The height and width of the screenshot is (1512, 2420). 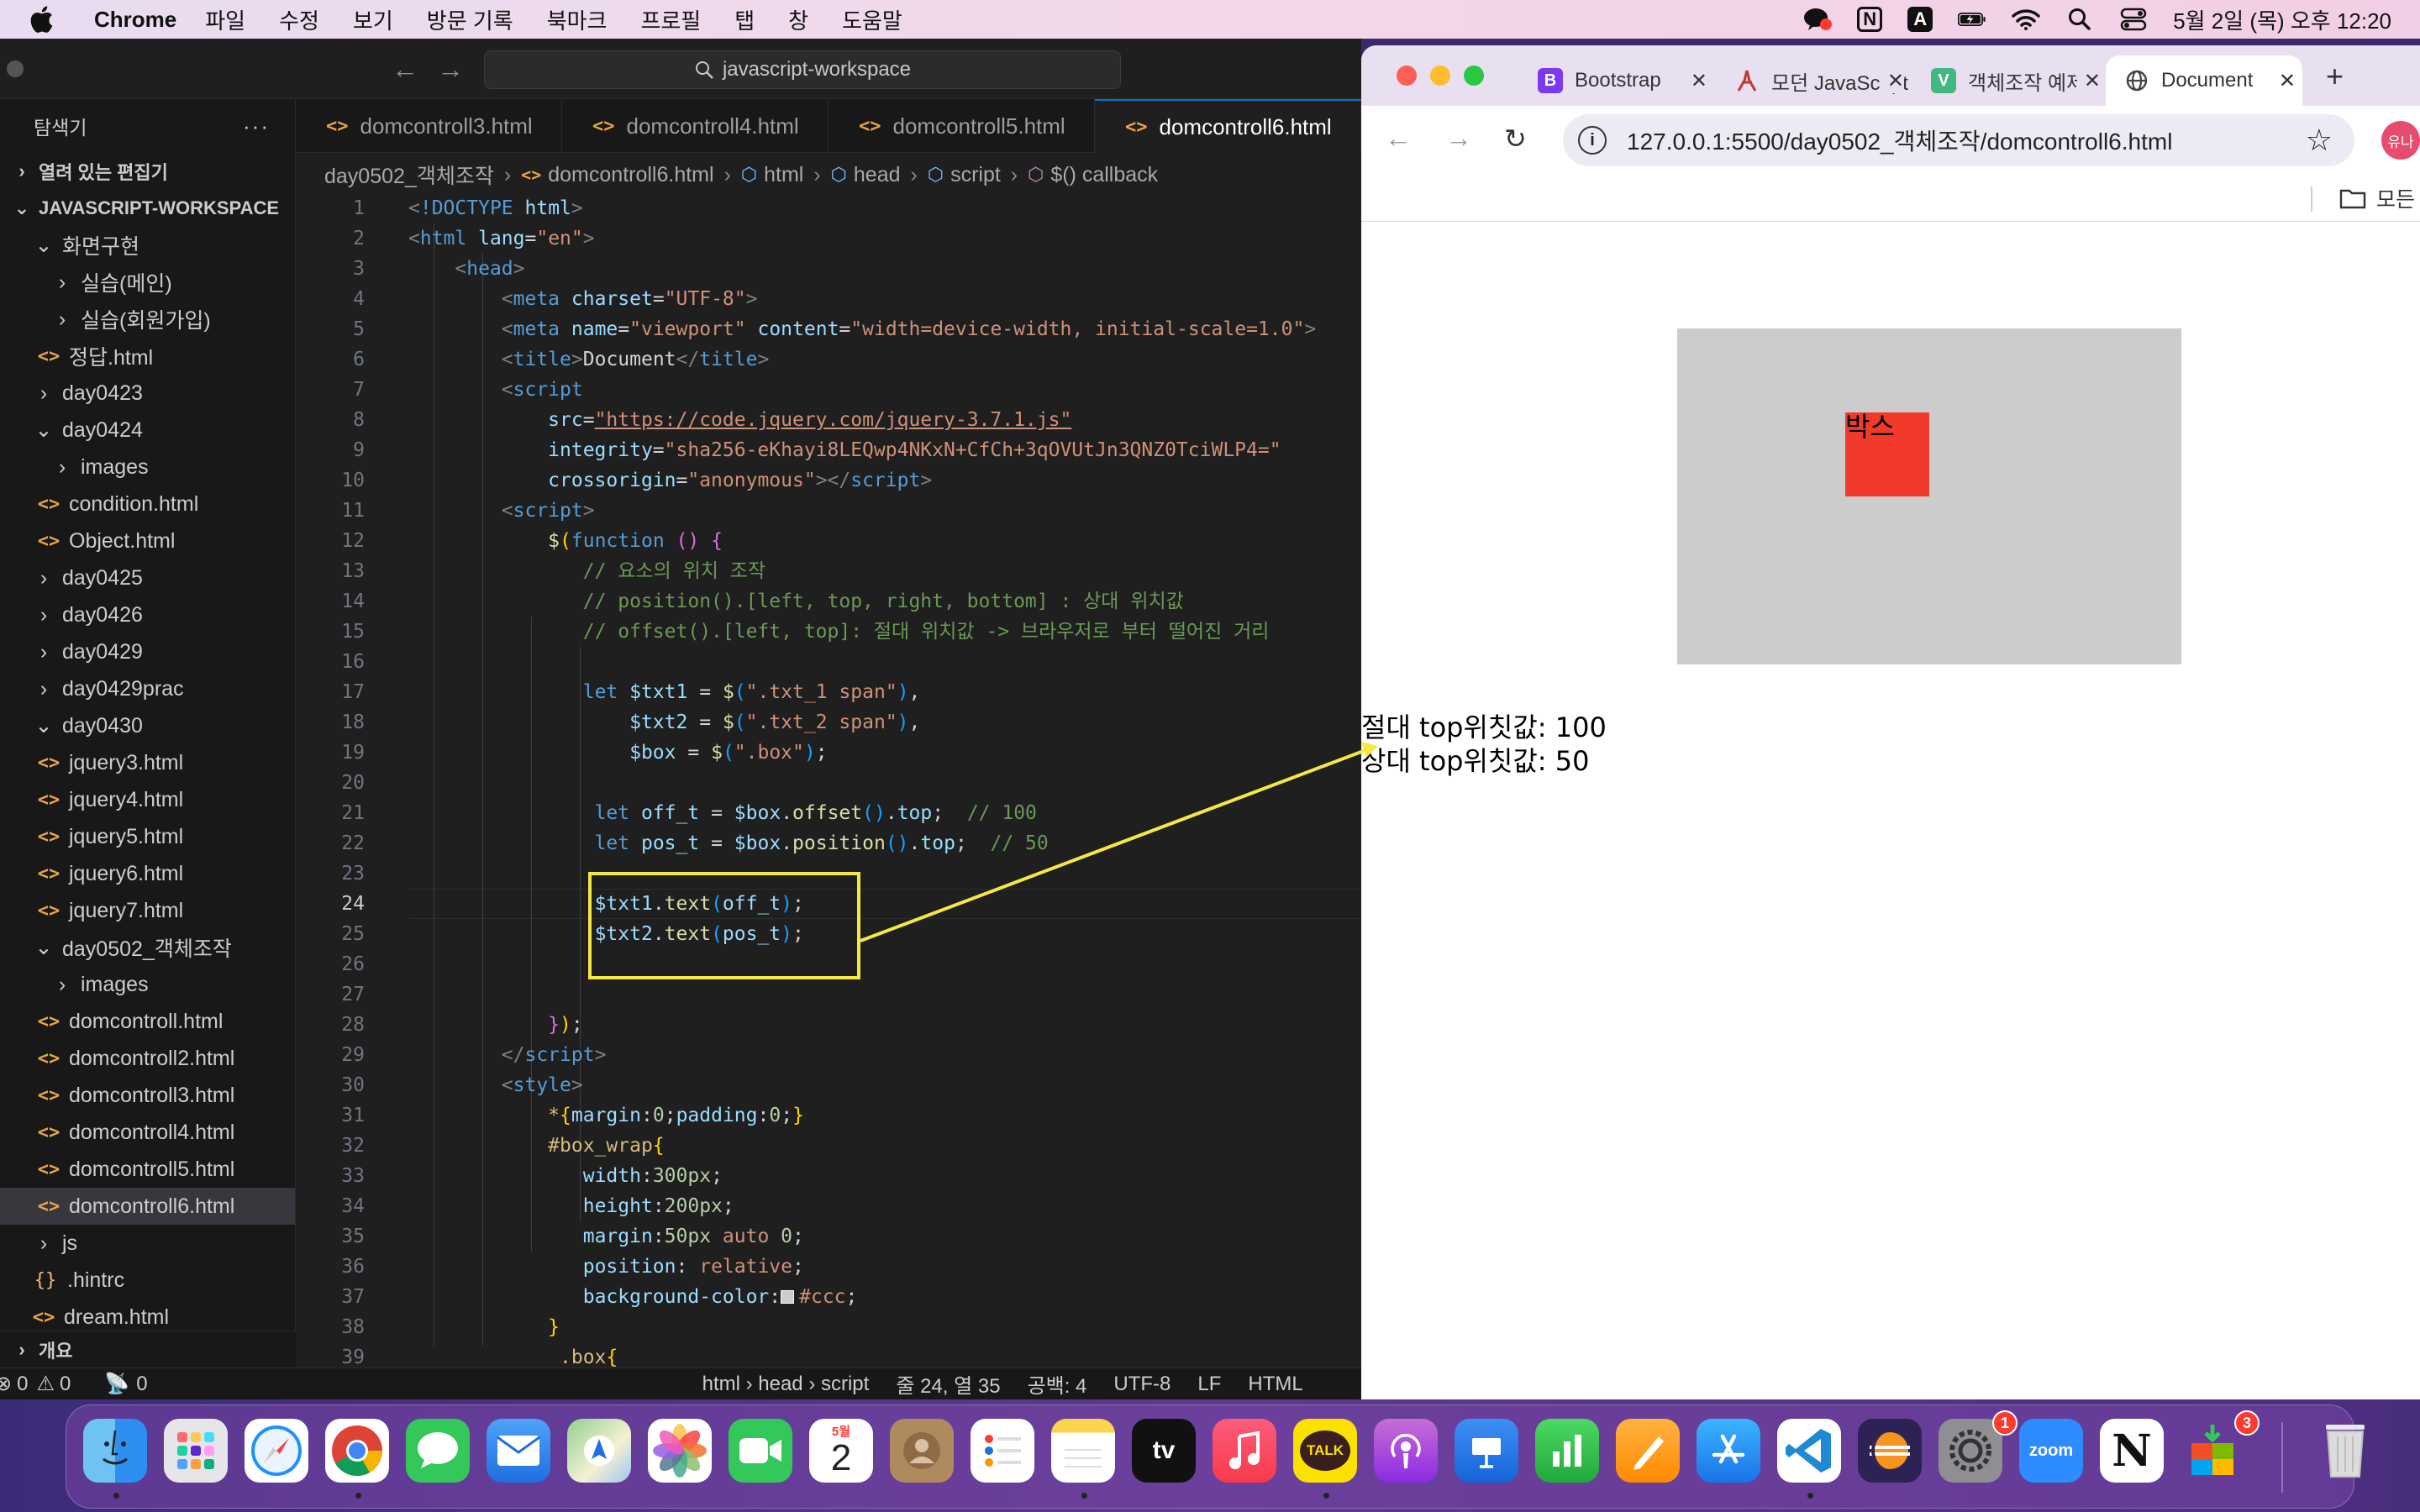 What do you see at coordinates (1209, 1384) in the screenshot?
I see `end-of-line: LF` at bounding box center [1209, 1384].